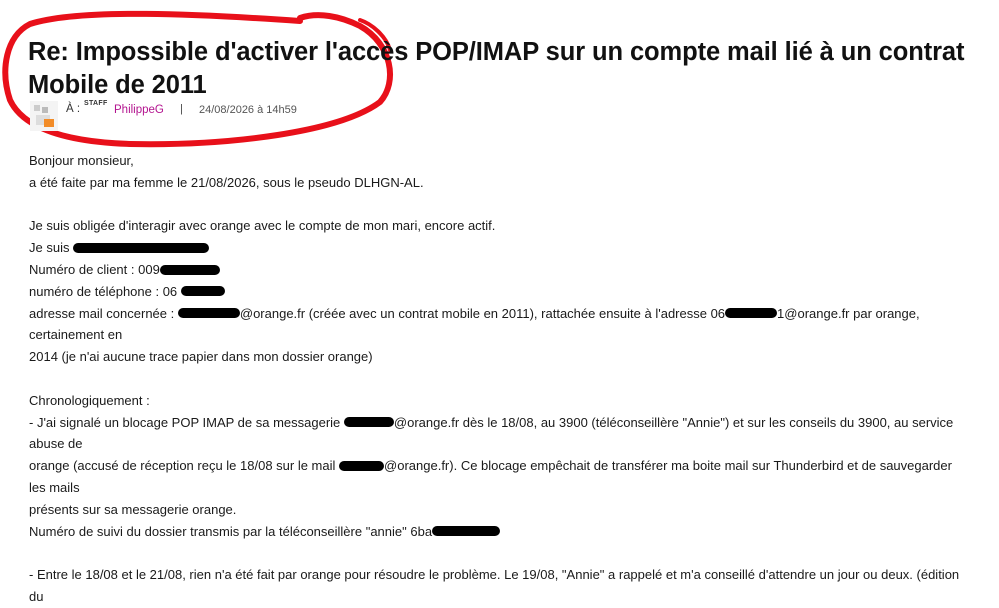  I want to click on author-avatar-icon, so click(44, 116).